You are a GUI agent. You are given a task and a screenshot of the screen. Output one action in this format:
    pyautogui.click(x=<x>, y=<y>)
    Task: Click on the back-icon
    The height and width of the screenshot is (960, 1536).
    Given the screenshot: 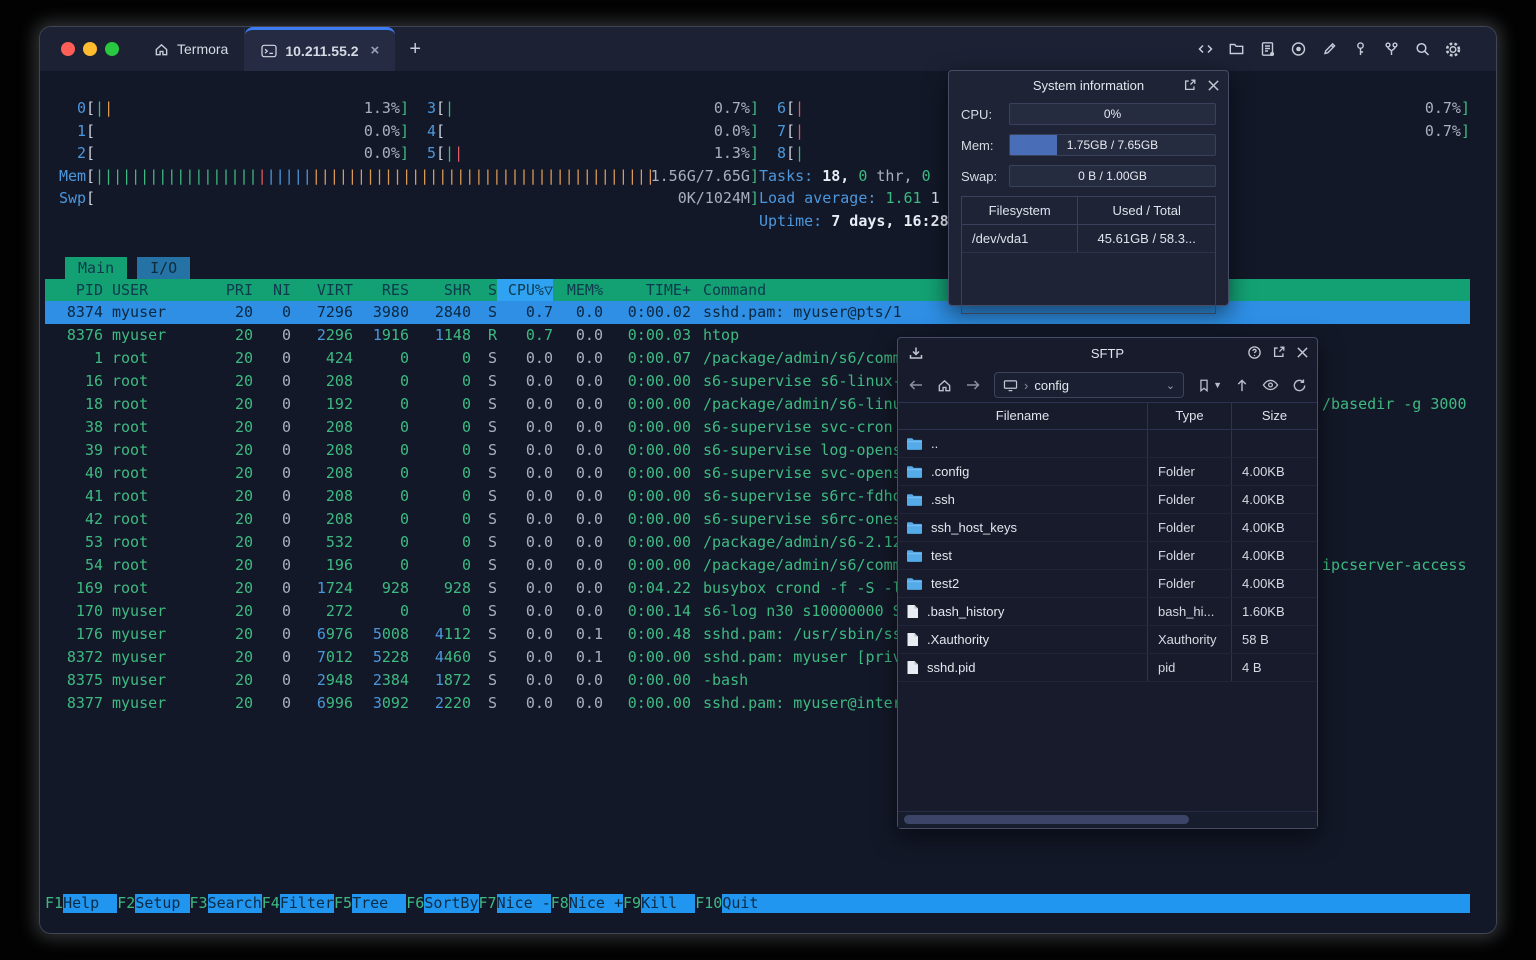 What is the action you would take?
    pyautogui.click(x=916, y=385)
    